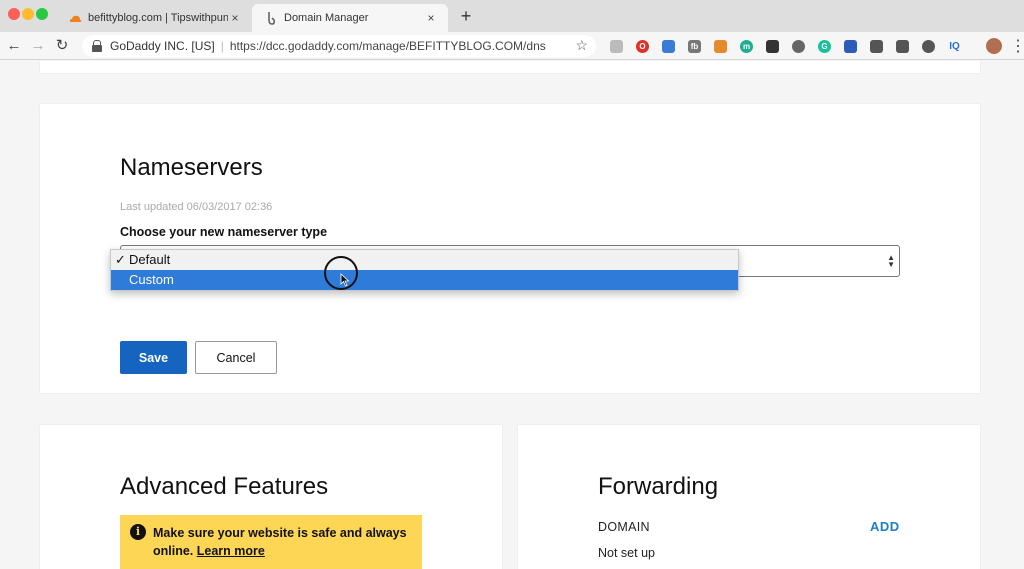  I want to click on cloudflare-icon, so click(75, 18).